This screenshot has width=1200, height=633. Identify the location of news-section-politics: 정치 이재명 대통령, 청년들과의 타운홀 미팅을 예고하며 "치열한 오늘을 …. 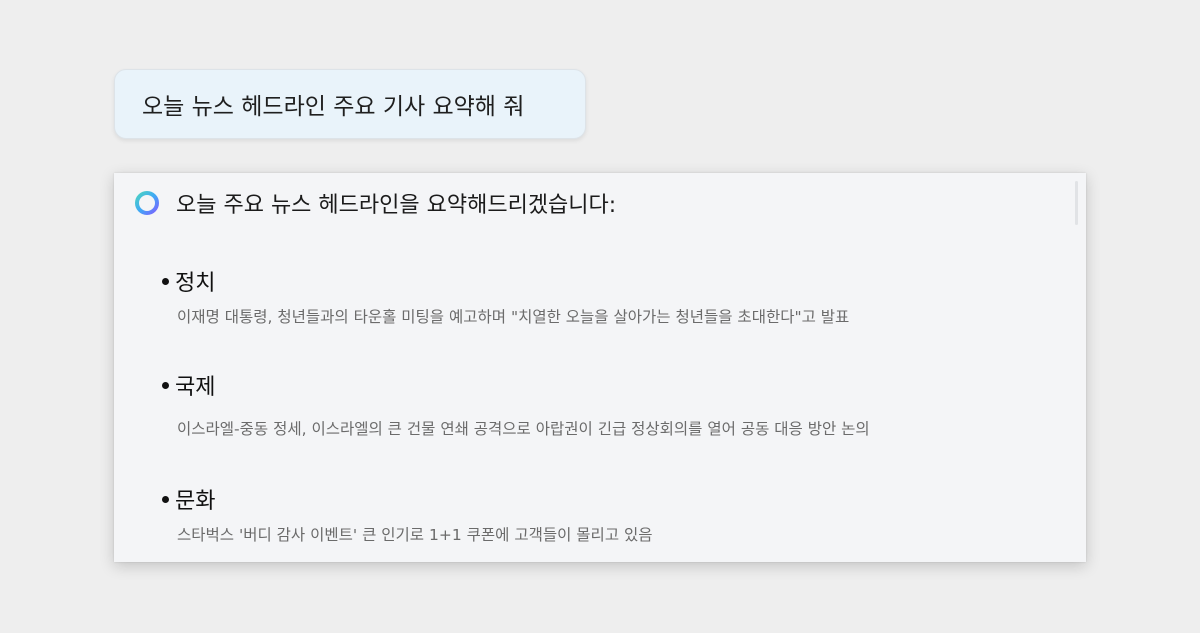
(505, 296).